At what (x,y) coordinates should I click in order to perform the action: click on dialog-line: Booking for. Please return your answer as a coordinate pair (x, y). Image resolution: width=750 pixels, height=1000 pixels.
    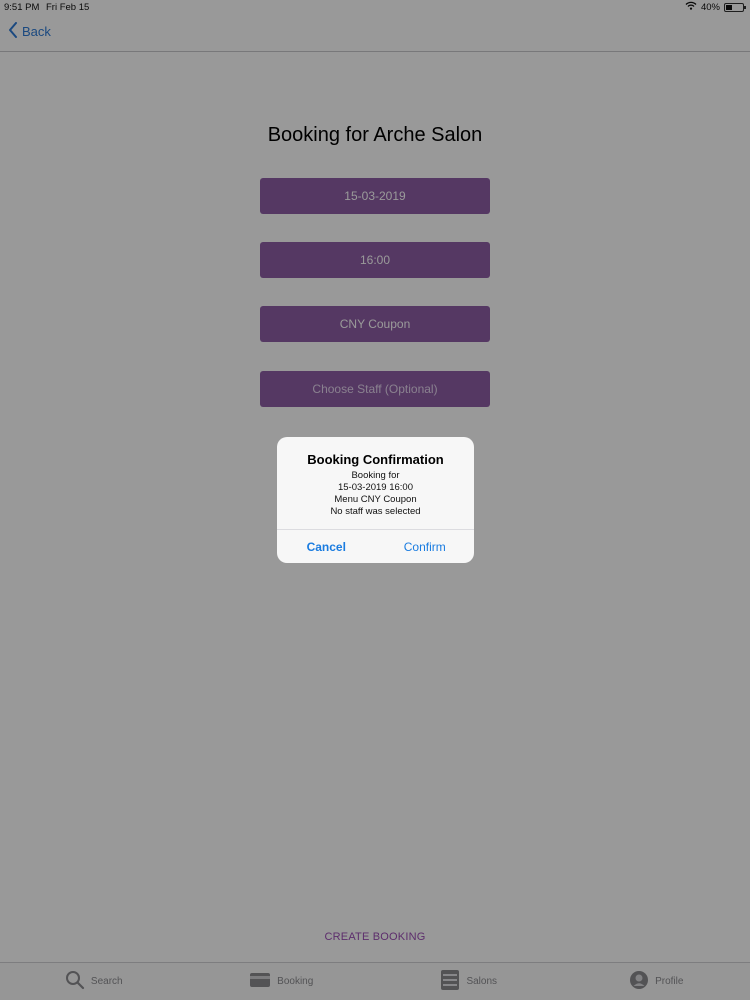
    Looking at the image, I should click on (375, 475).